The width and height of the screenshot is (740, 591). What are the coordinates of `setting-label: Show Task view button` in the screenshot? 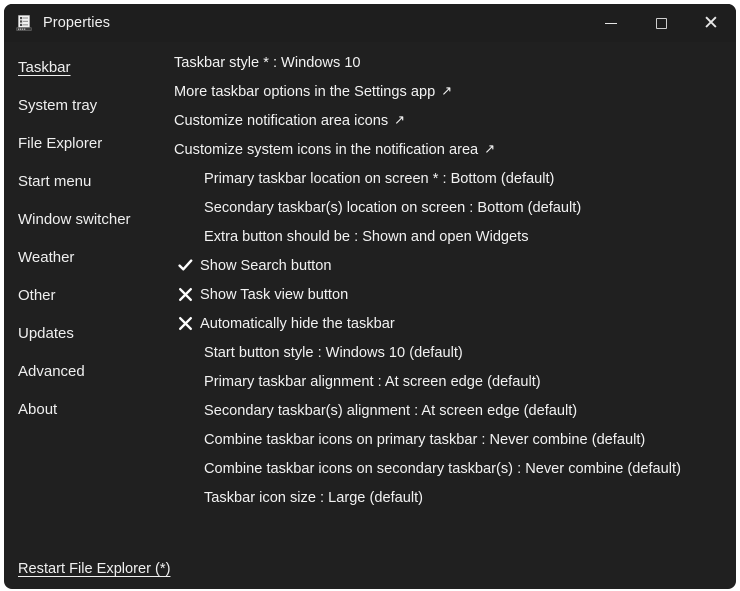 It's located at (274, 294).